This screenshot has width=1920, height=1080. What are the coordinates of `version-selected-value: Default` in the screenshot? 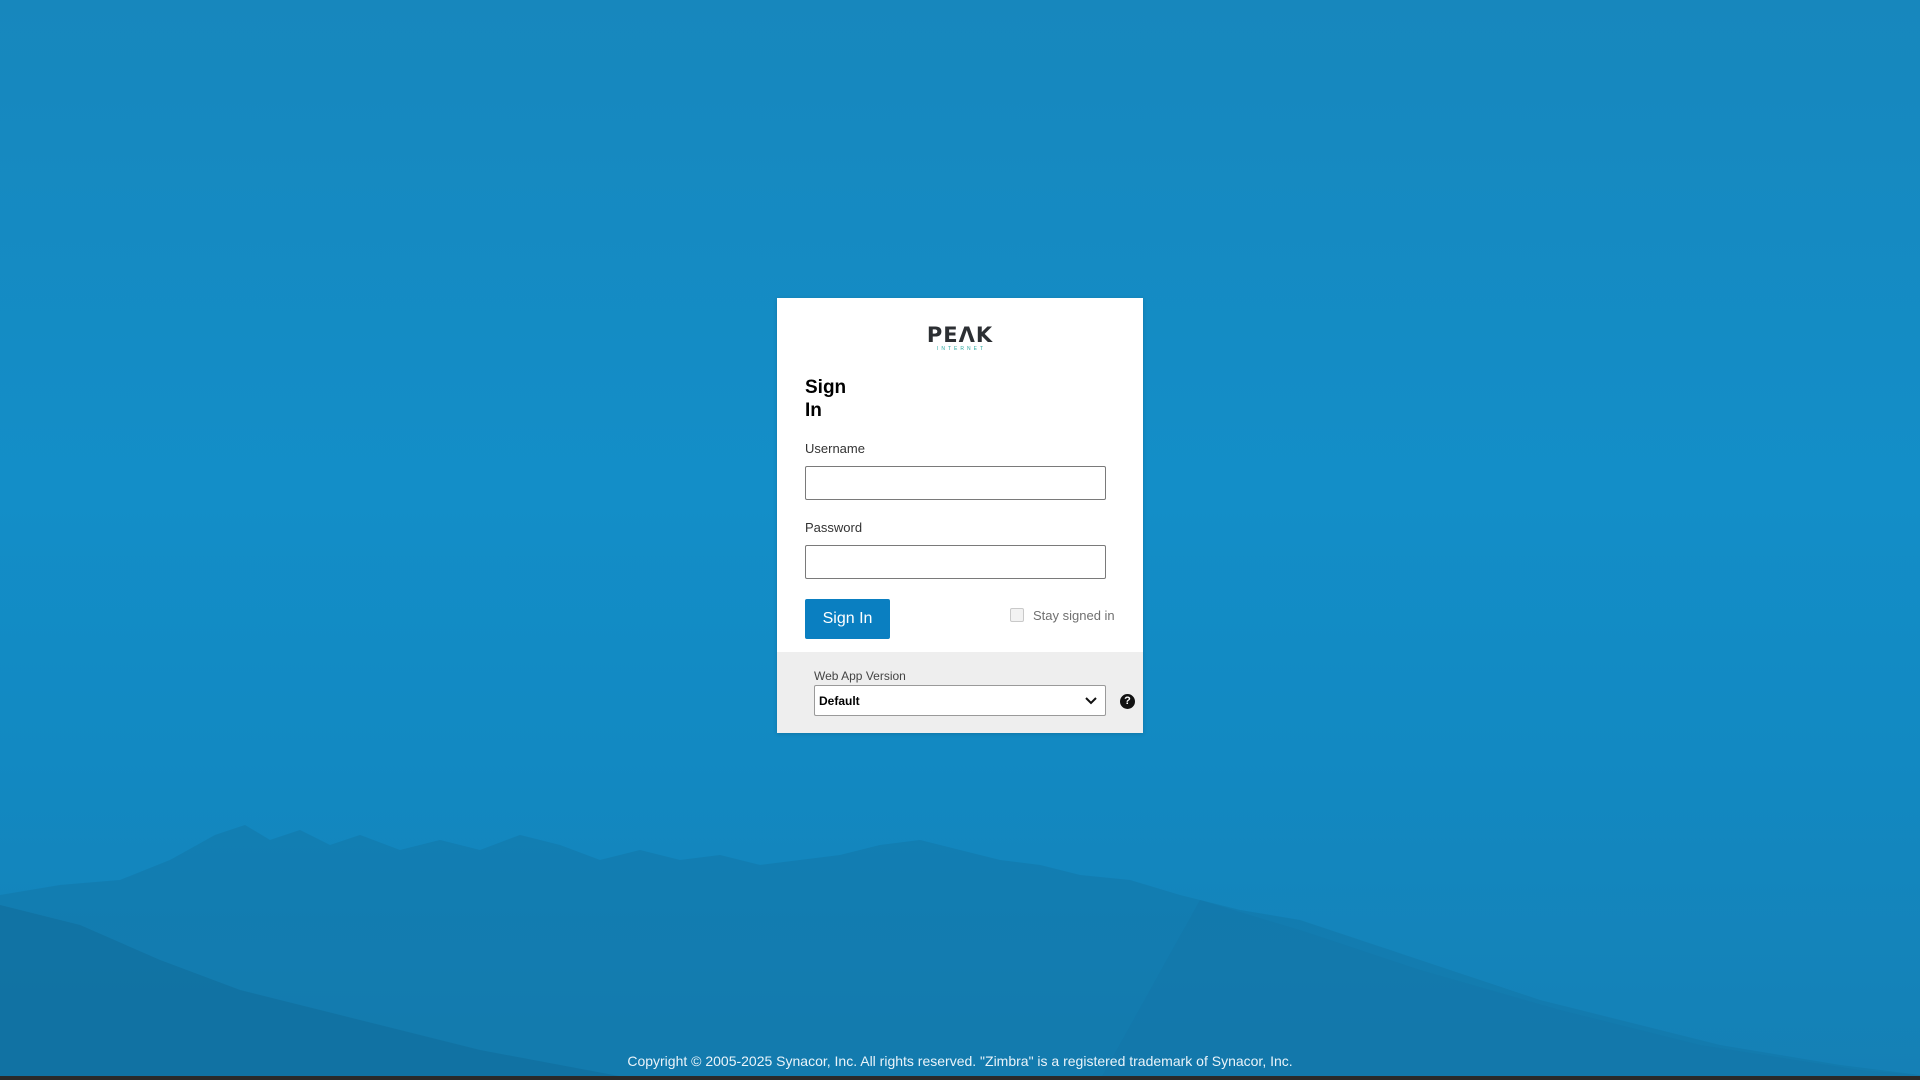 It's located at (839, 701).